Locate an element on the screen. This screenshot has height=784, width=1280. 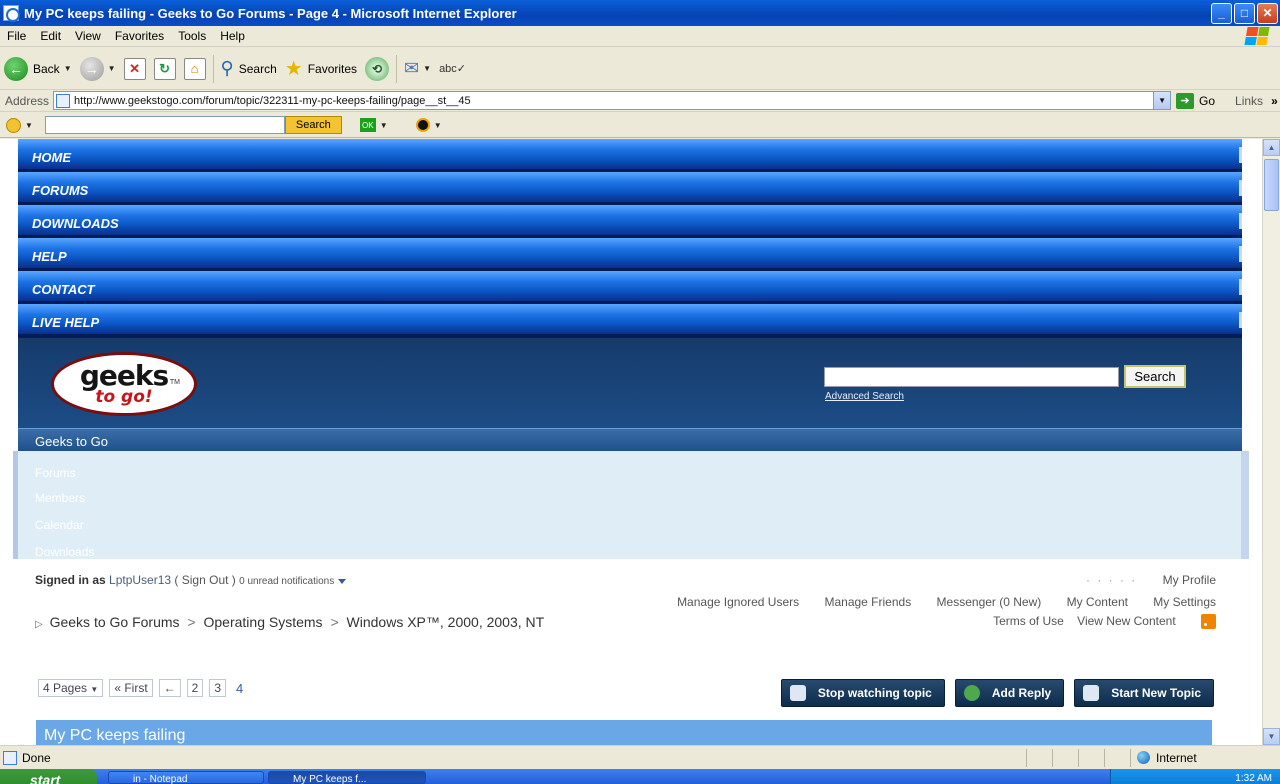
stop-watching-button: Stop watching topic is located at coordinates (862, 693).